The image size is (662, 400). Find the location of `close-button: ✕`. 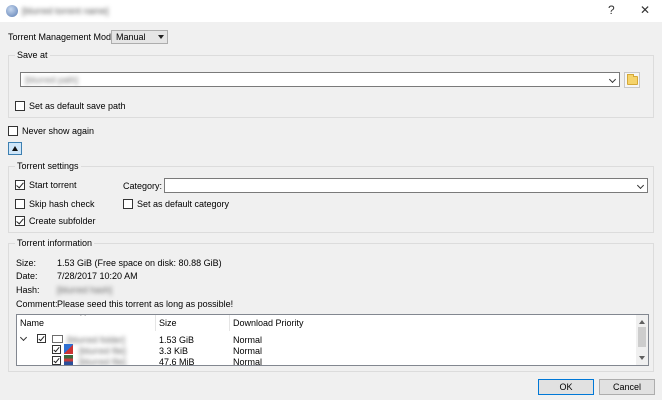

close-button: ✕ is located at coordinates (645, 10).